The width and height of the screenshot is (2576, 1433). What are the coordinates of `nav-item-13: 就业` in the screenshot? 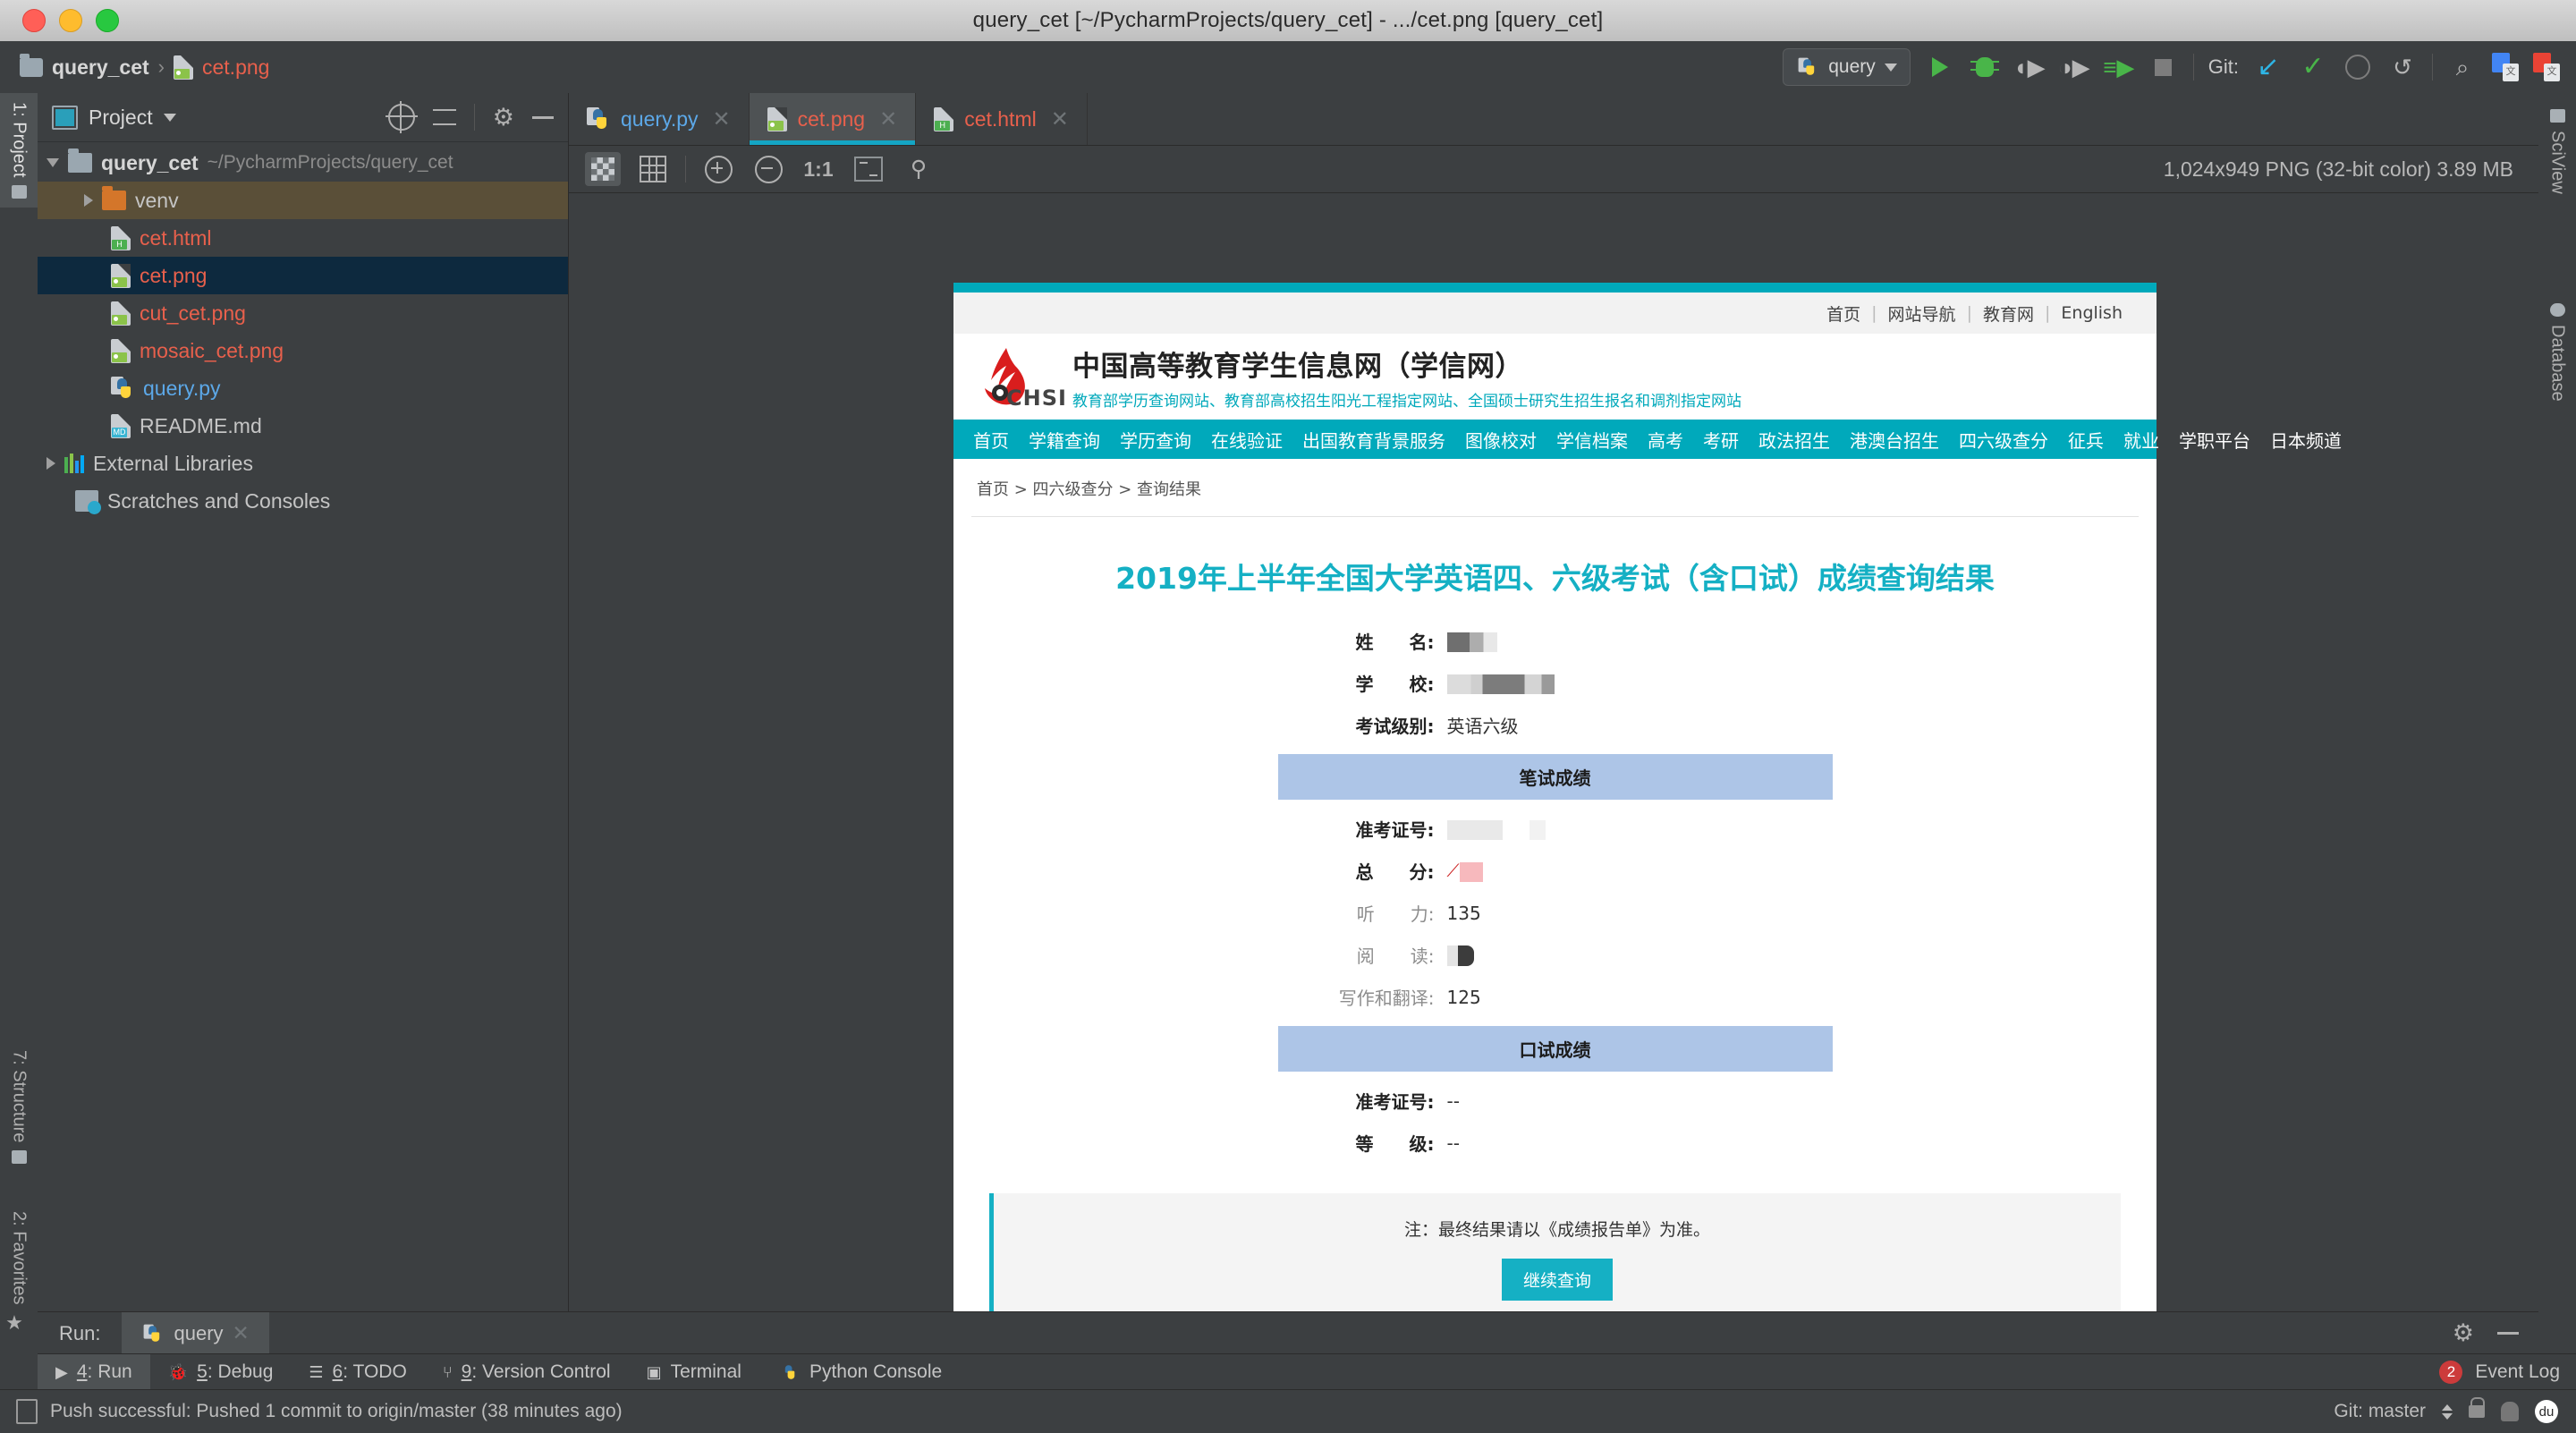 It's located at (2141, 440).